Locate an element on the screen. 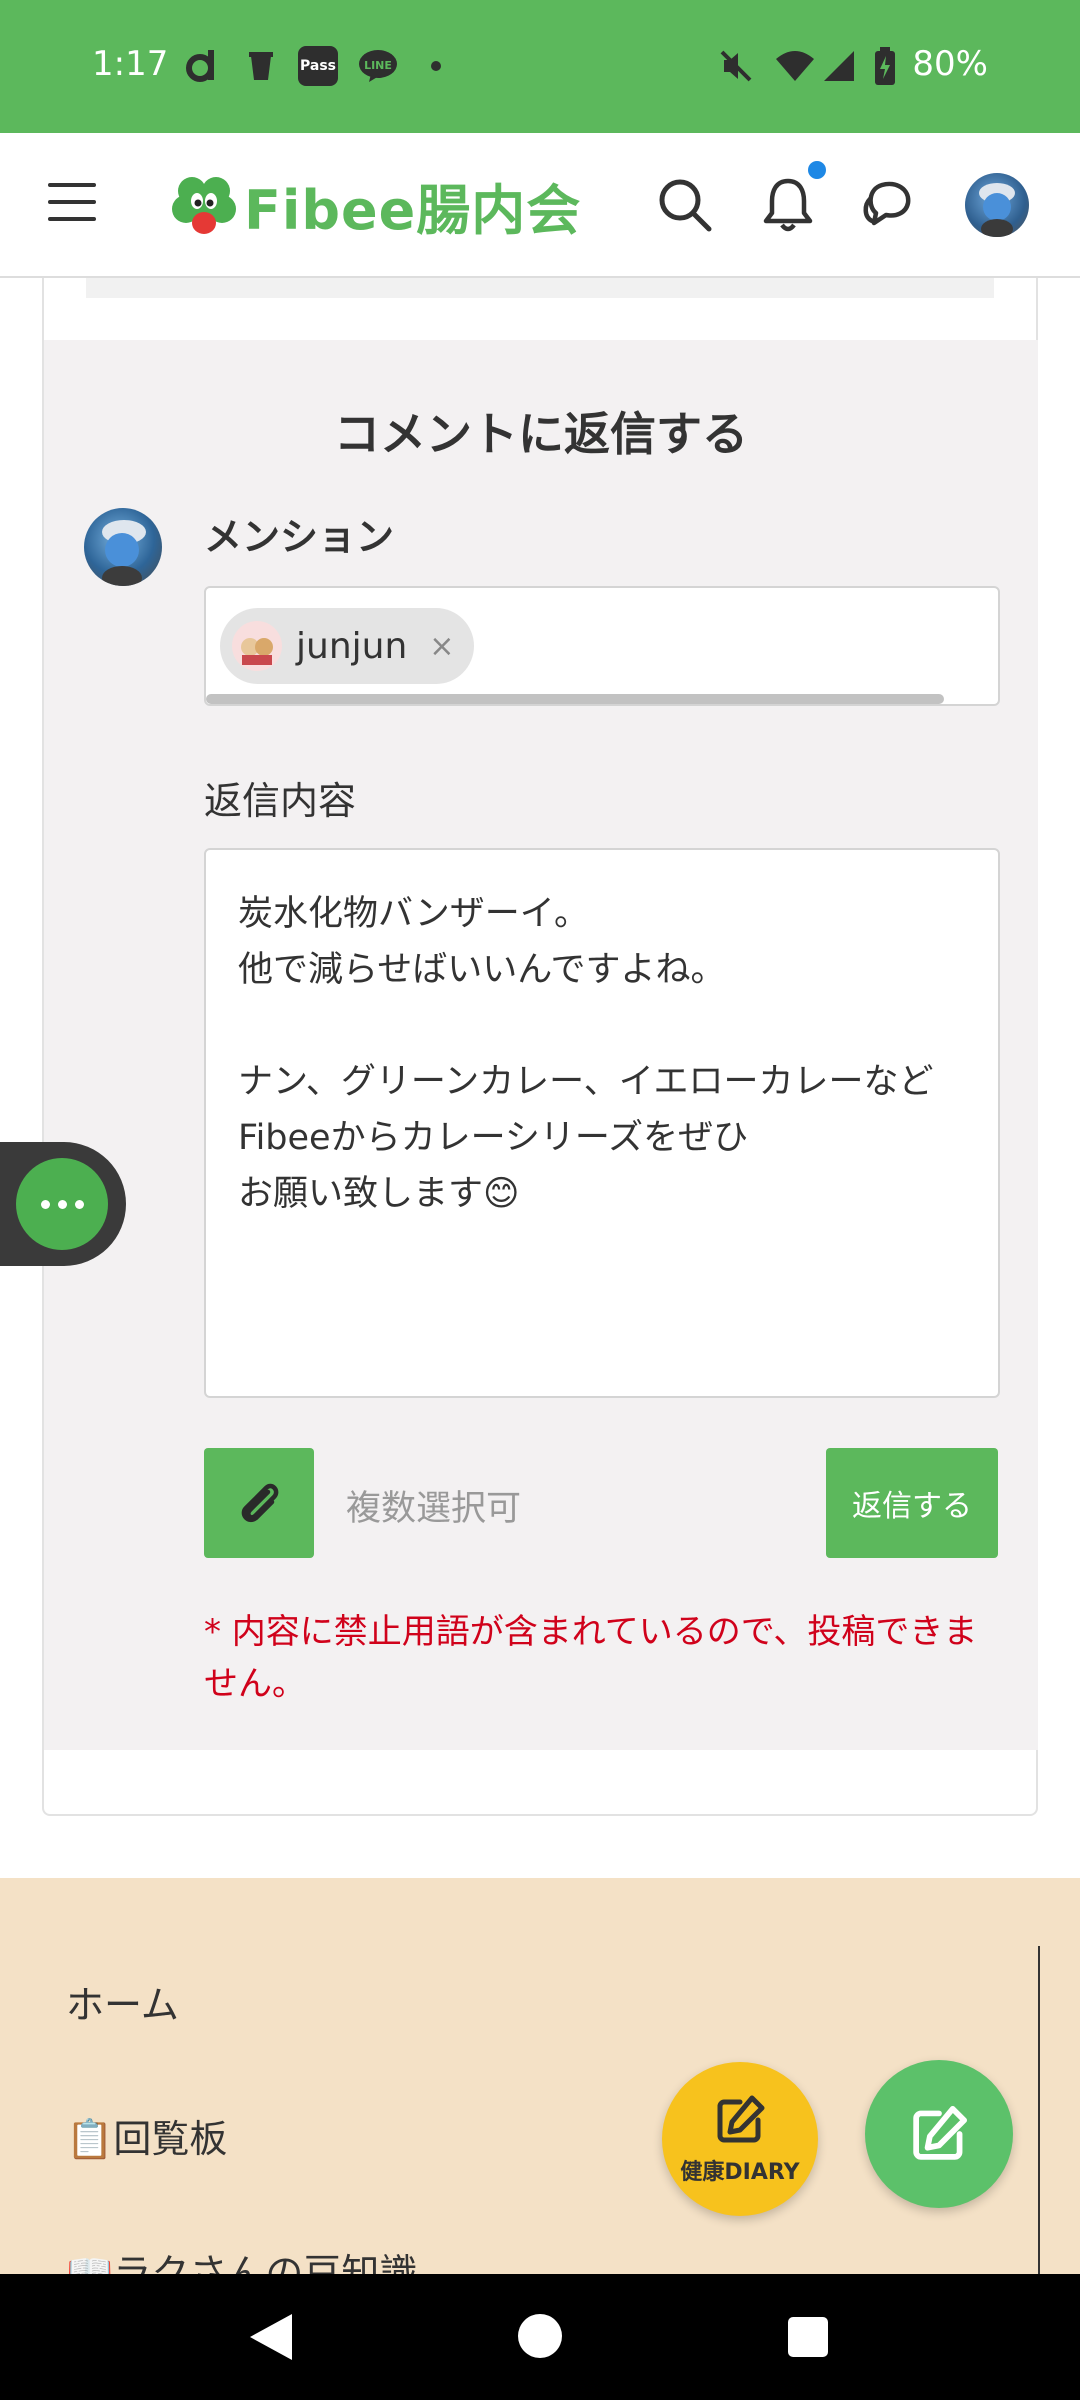 This screenshot has height=2400, width=1080. reply-form-title: コメントに返信する is located at coordinates (541, 434).